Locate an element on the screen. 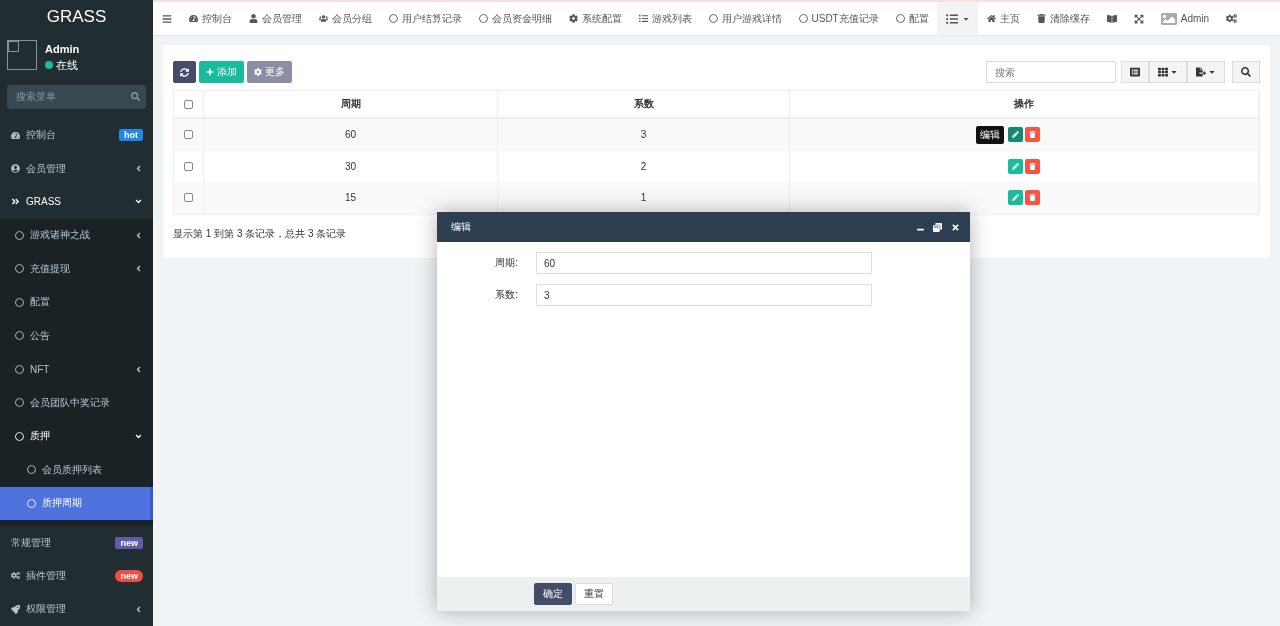 Image resolution: width=1280 pixels, height=626 pixels. columns-button is located at coordinates (1168, 72).